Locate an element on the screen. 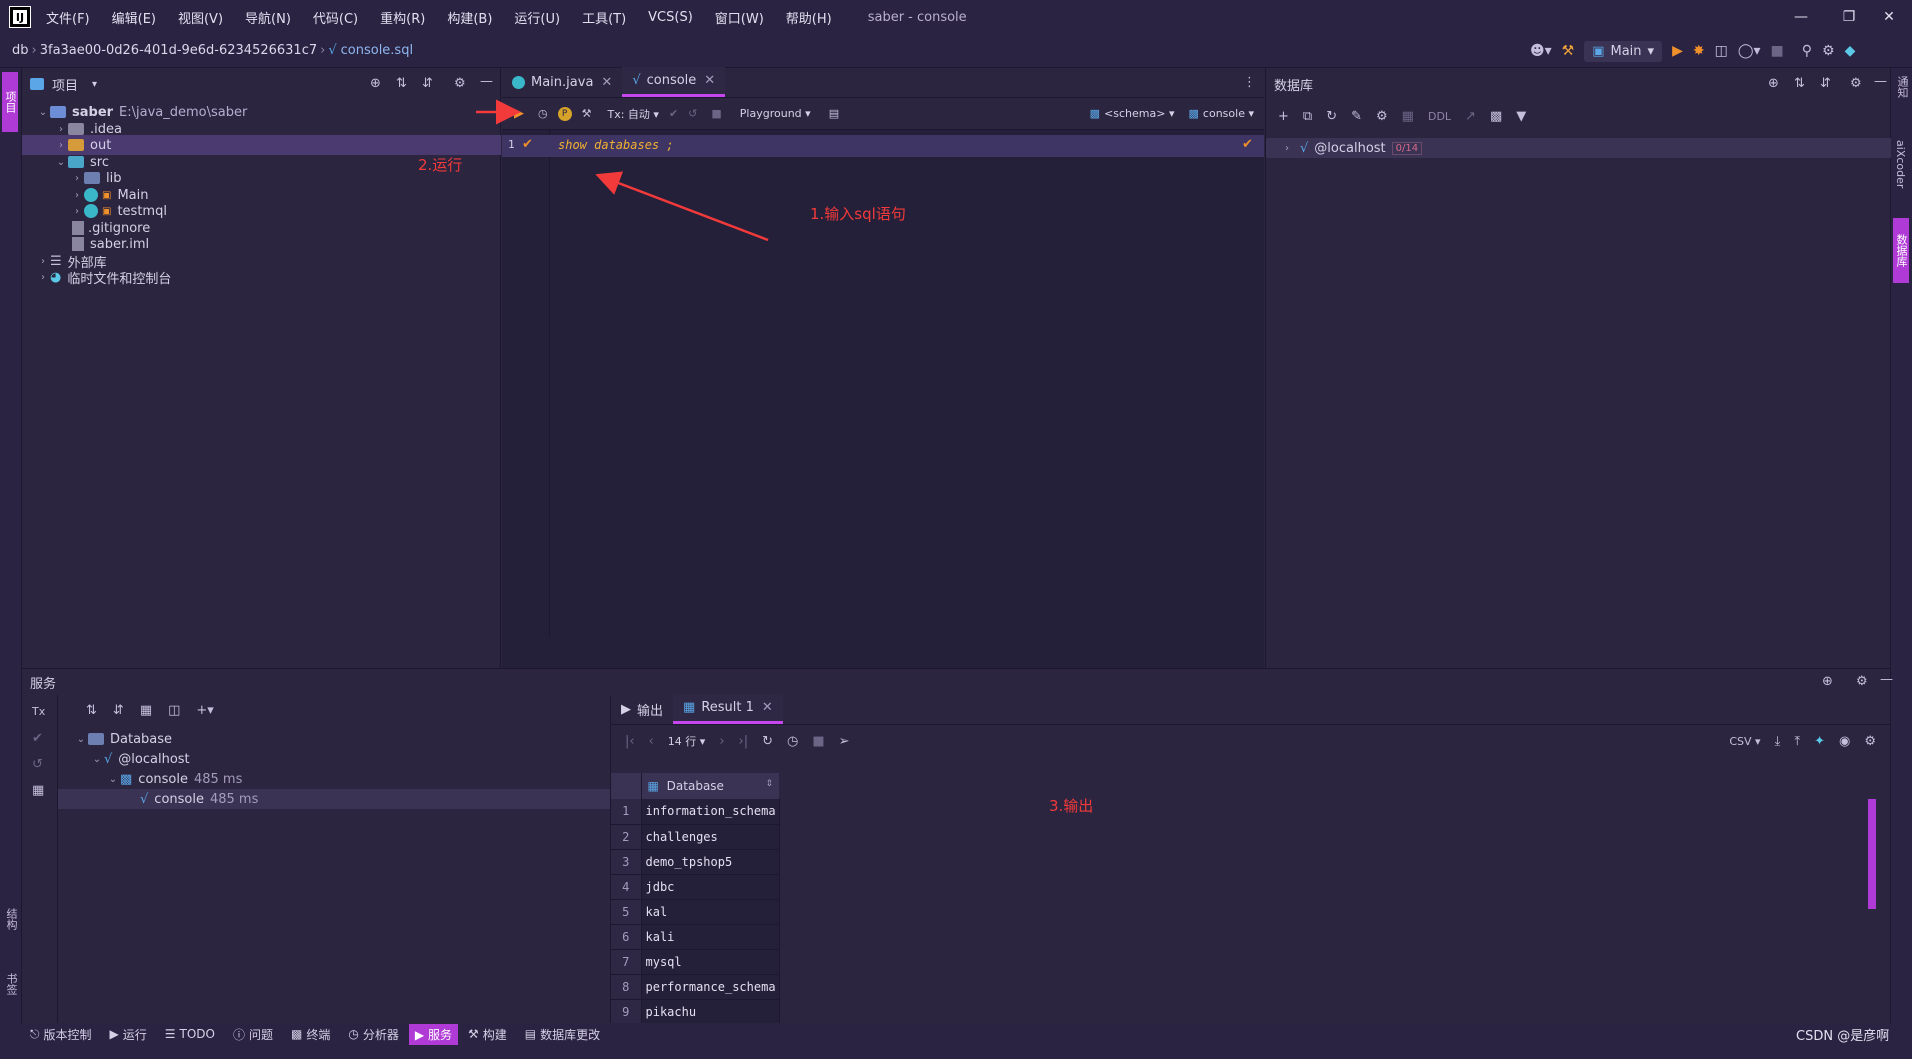 Image resolution: width=1912 pixels, height=1059 pixels. services-header: 服务 ⊕ ⚙ — is located at coordinates (957, 682).